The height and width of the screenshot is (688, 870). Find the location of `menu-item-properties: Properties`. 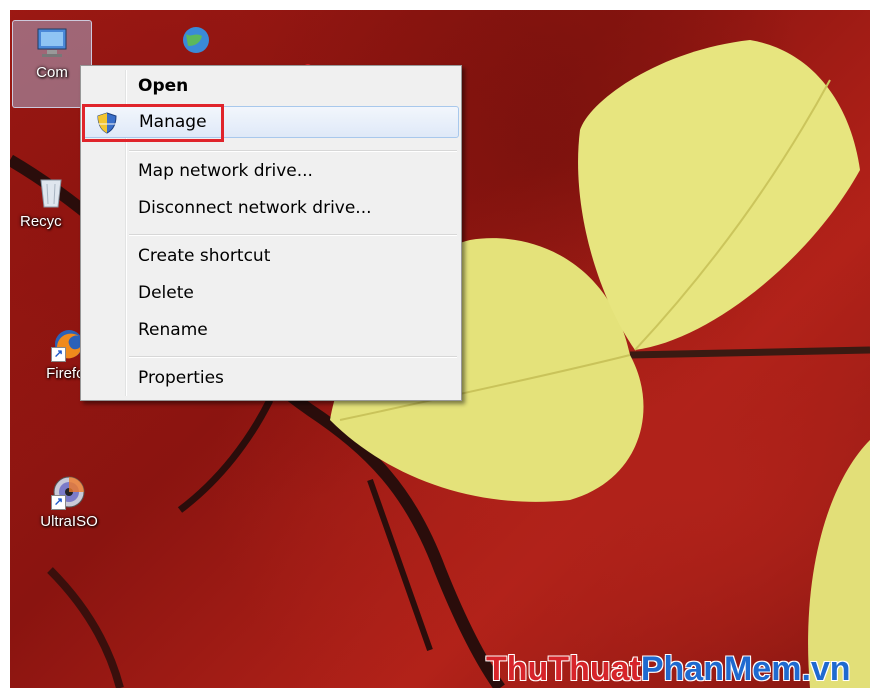

menu-item-properties: Properties is located at coordinates (271, 378).